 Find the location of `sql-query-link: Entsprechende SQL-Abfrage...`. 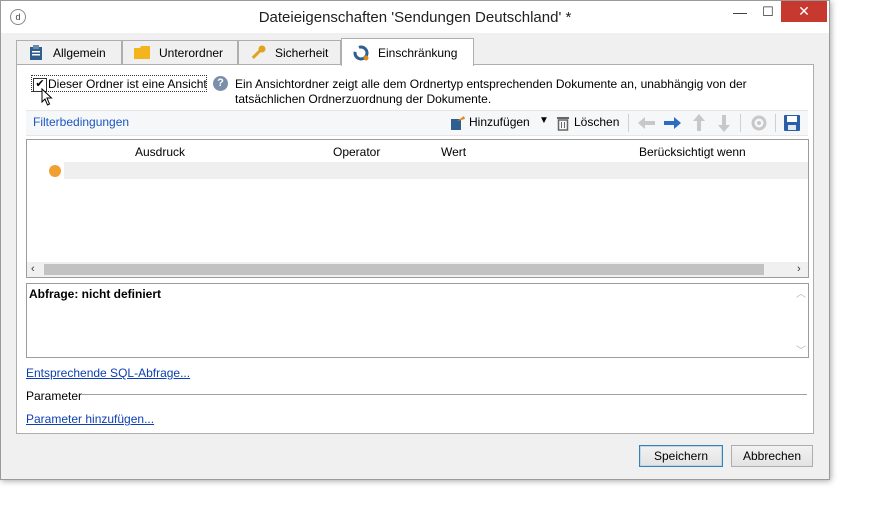

sql-query-link: Entsprechende SQL-Abfrage... is located at coordinates (108, 373).